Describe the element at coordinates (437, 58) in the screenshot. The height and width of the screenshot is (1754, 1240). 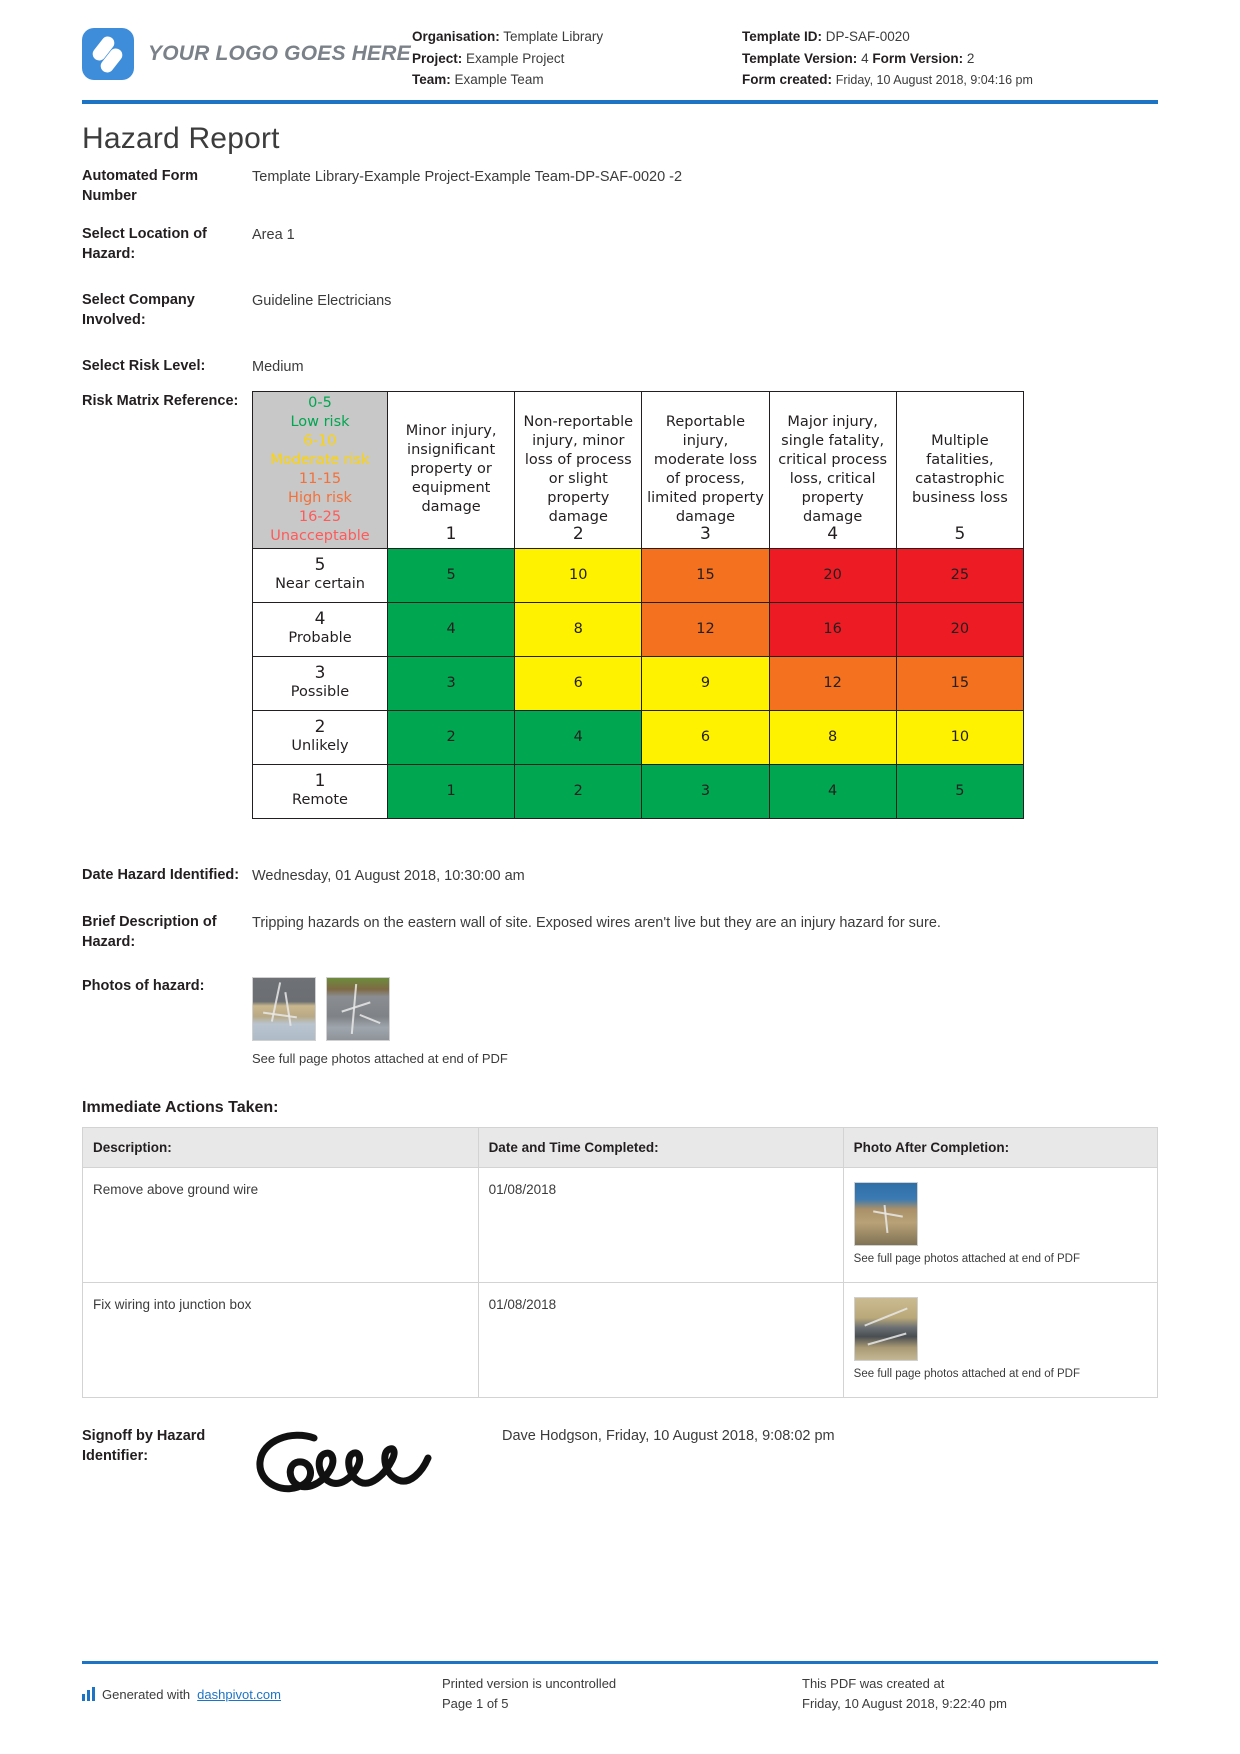
I see `meta-project-label: Project:` at that location.